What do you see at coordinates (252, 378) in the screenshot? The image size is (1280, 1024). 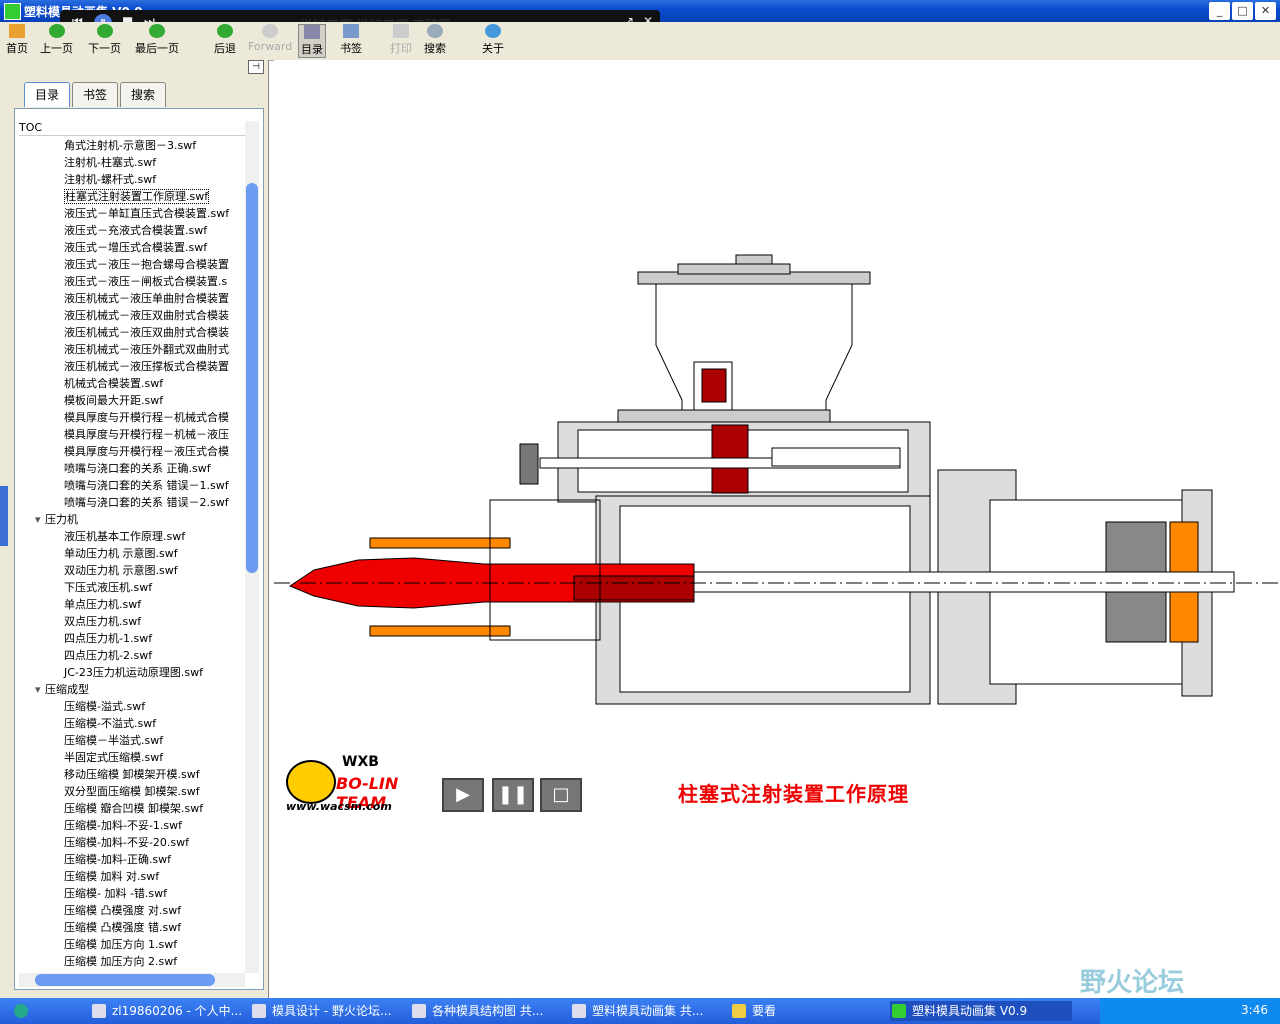 I see `scroll-thumb` at bounding box center [252, 378].